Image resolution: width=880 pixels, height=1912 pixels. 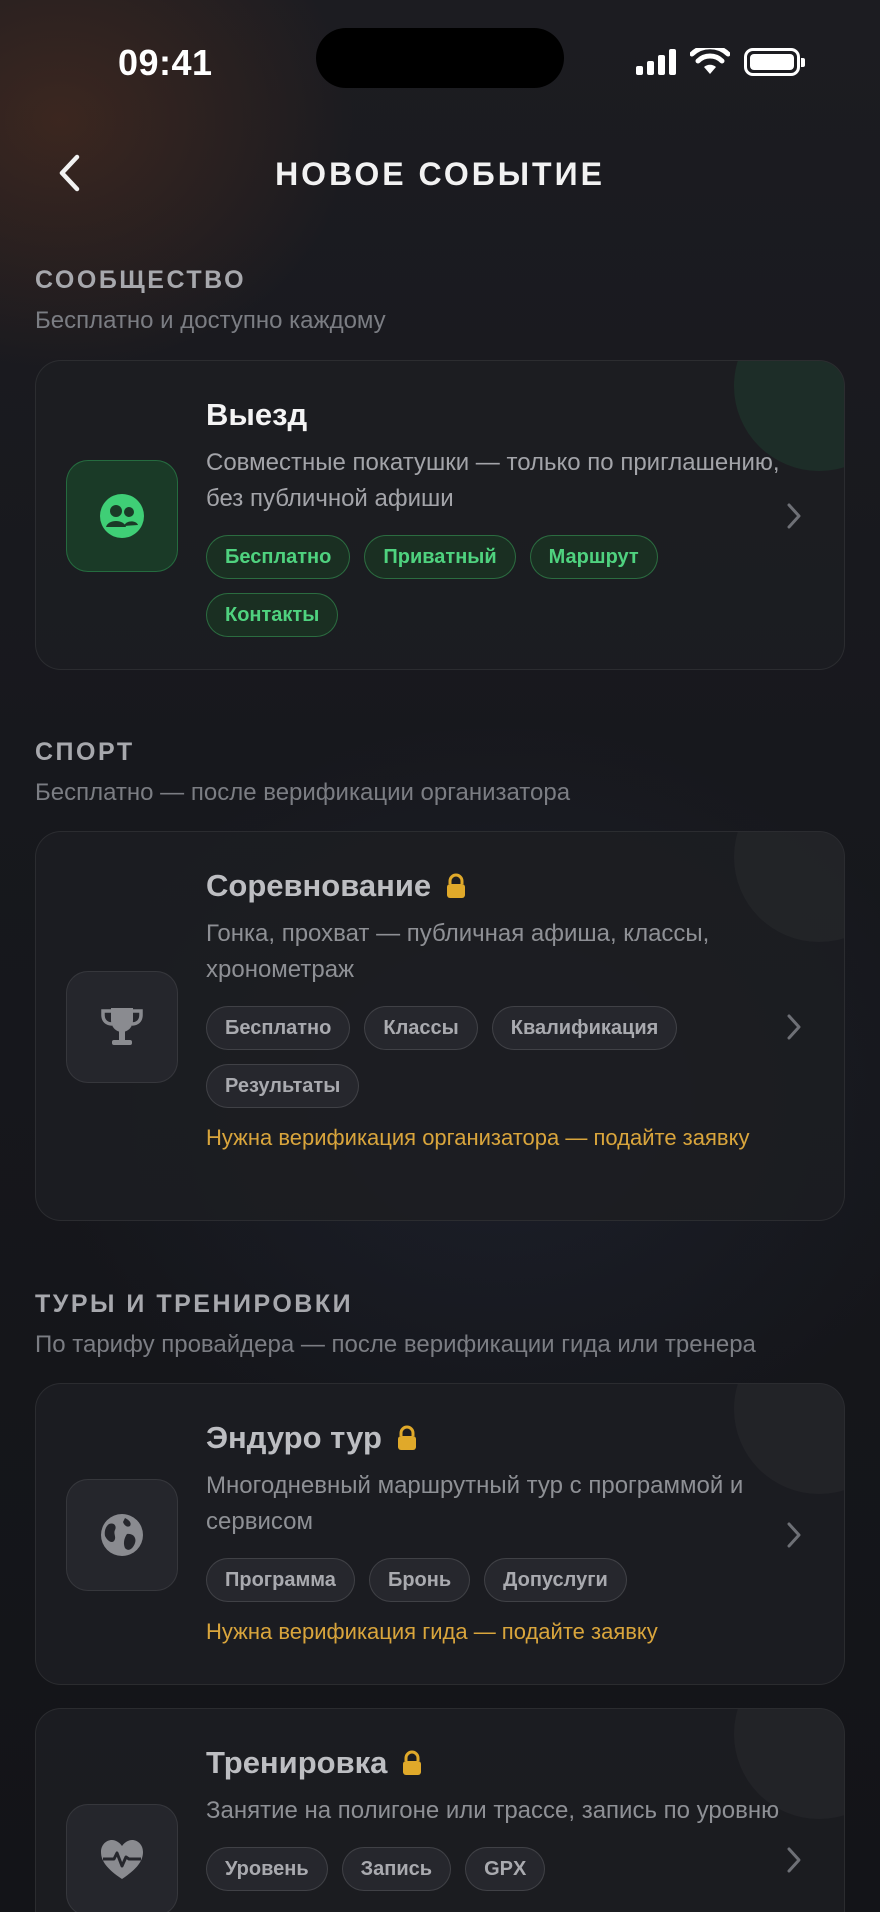 I want to click on card-title: Эндуро тур, so click(x=495, y=1438).